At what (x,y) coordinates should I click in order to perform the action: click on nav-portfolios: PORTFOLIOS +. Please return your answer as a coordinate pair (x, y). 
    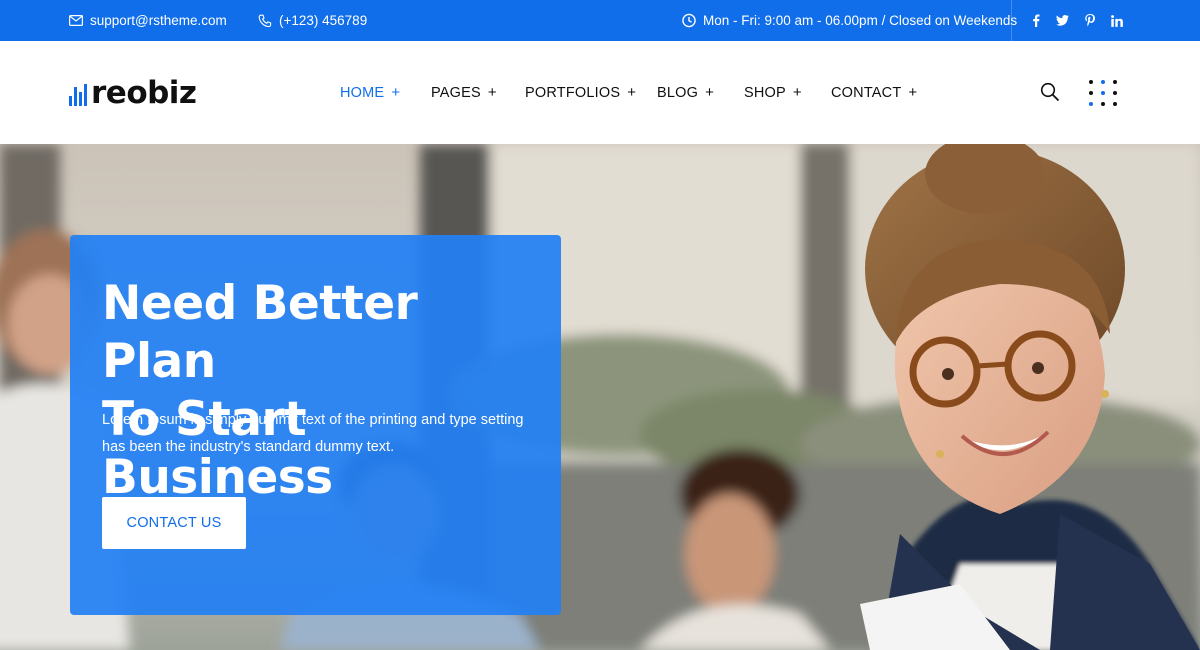
    Looking at the image, I should click on (580, 92).